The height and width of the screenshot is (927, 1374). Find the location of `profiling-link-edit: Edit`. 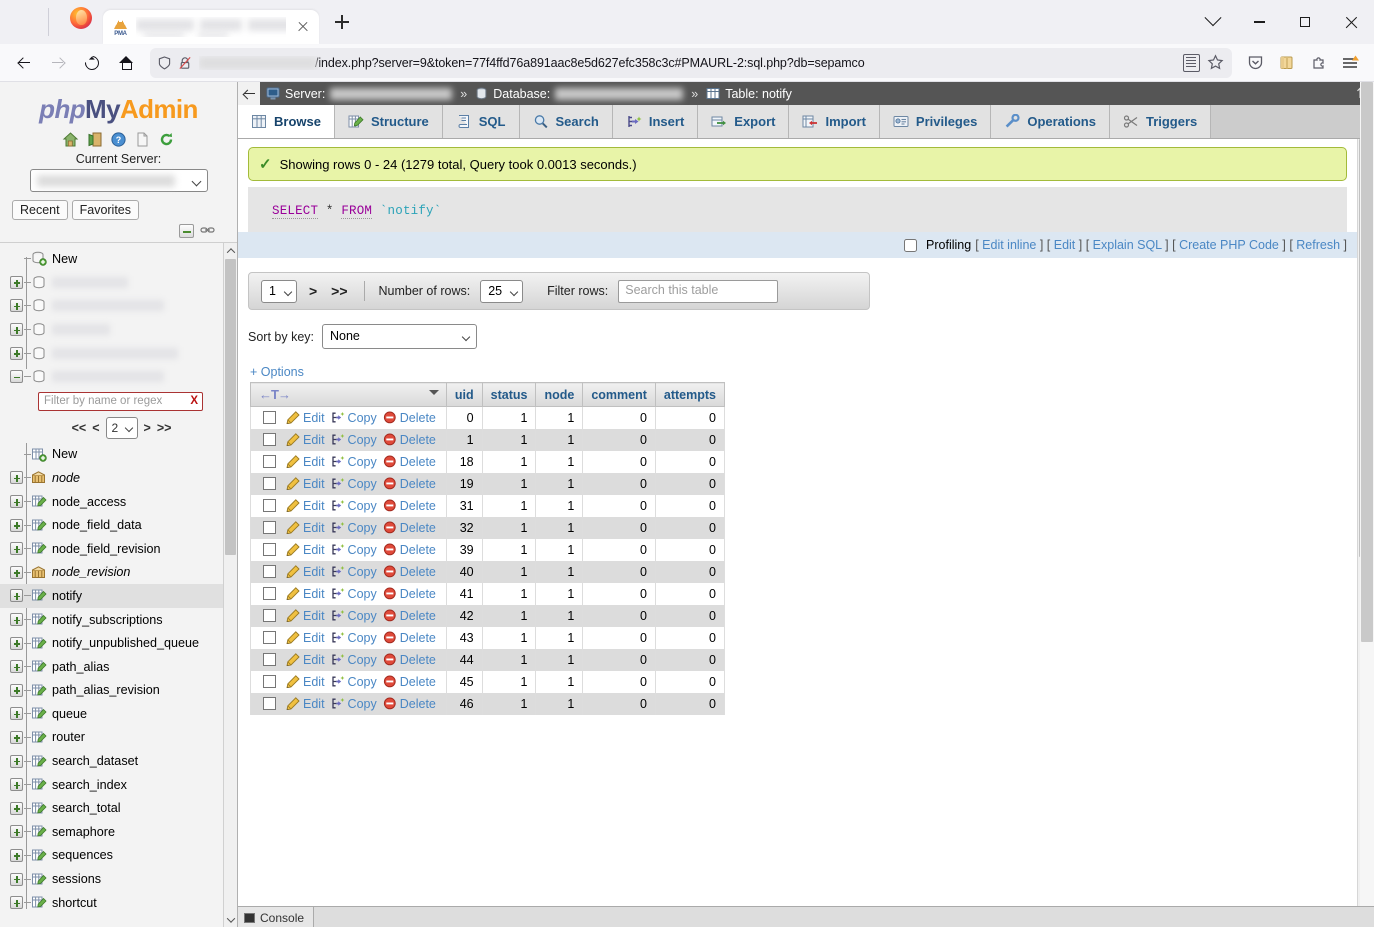

profiling-link-edit: Edit is located at coordinates (1065, 245).